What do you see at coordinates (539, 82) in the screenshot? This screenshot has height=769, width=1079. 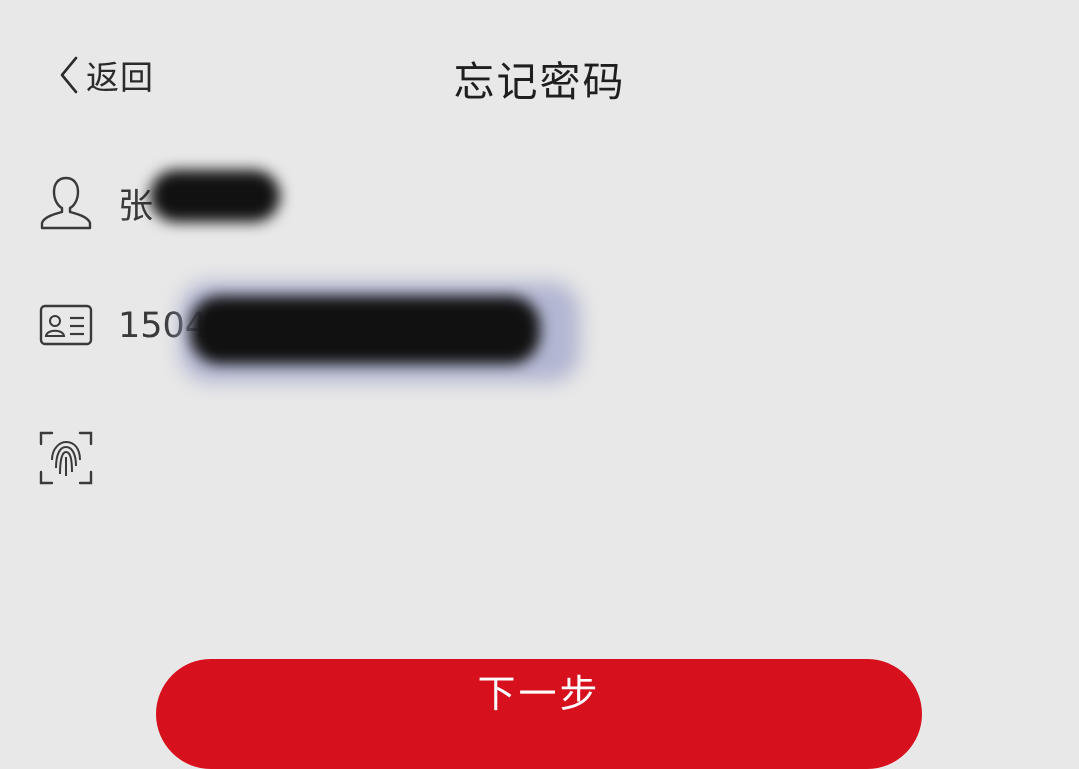 I see `page-title: 忘记密码` at bounding box center [539, 82].